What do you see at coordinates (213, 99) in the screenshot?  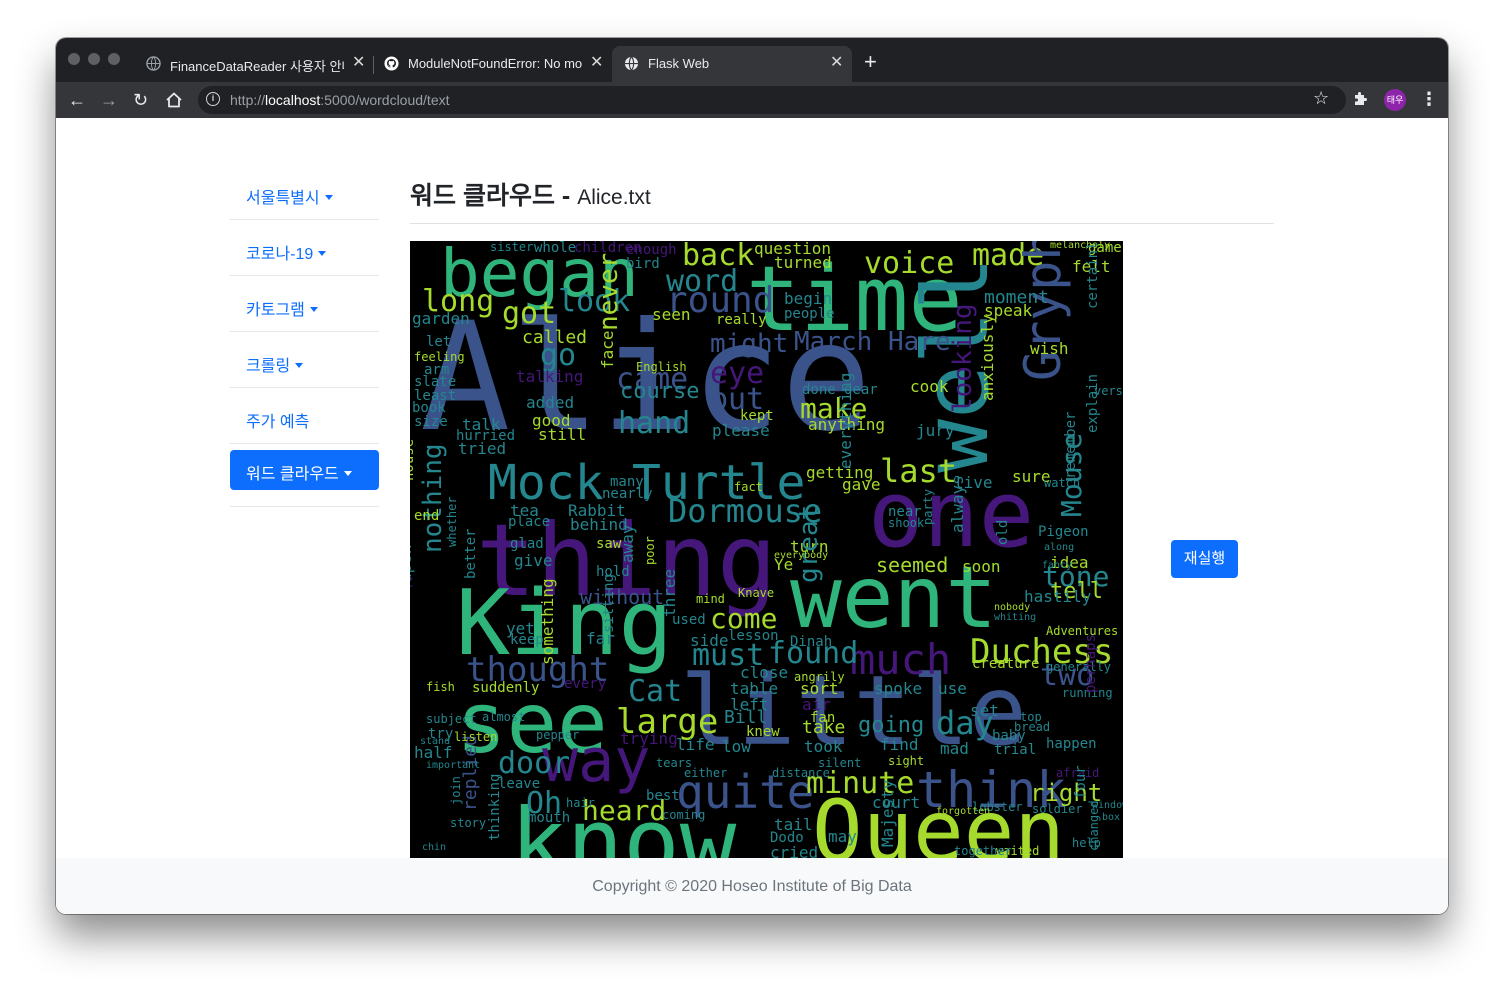 I see `info-icon: i` at bounding box center [213, 99].